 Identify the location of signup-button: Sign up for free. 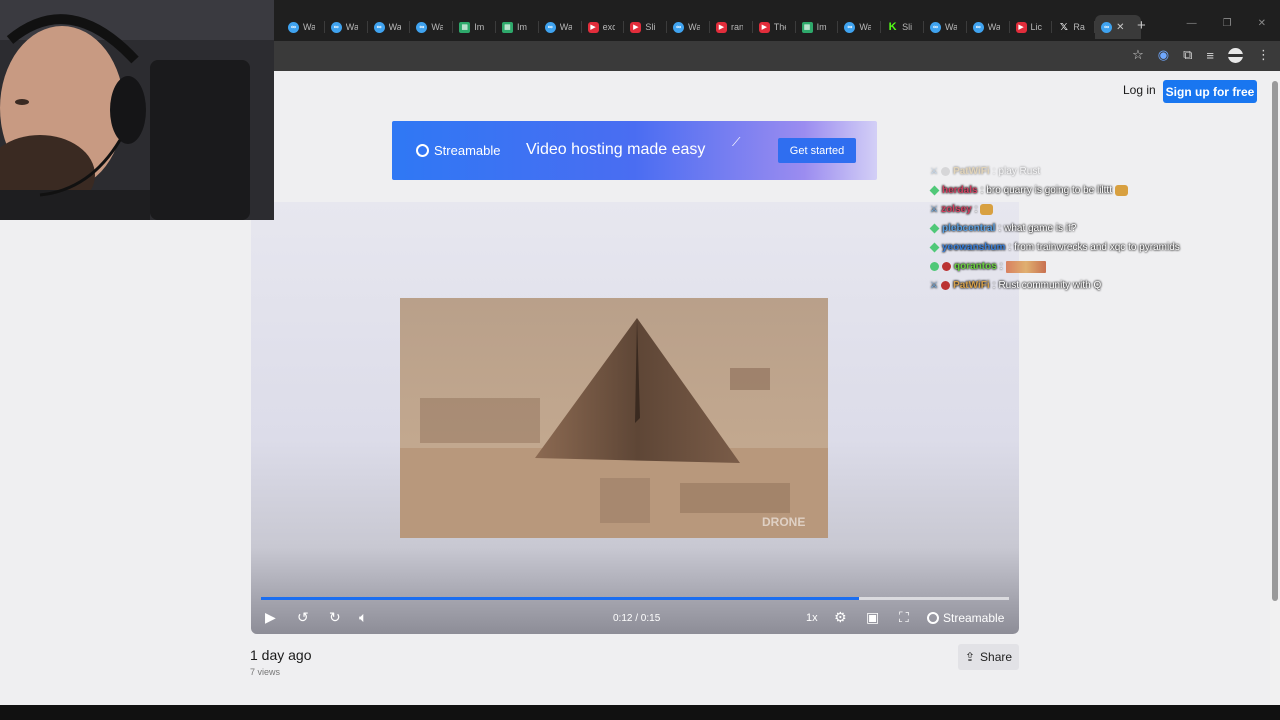
(1210, 91).